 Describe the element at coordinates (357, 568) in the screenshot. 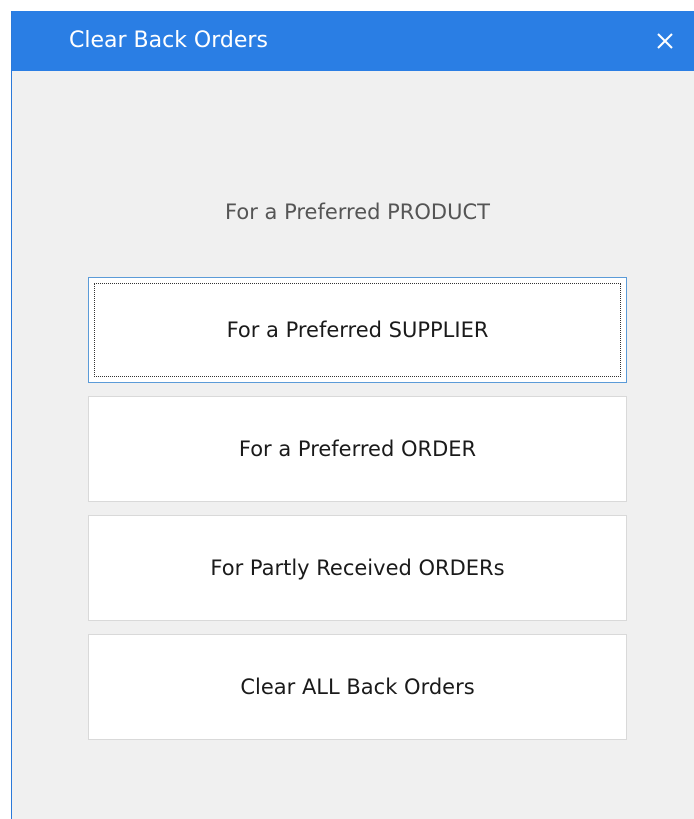

I see `partly-received-orders-button: For Partly Received ORDERs` at that location.